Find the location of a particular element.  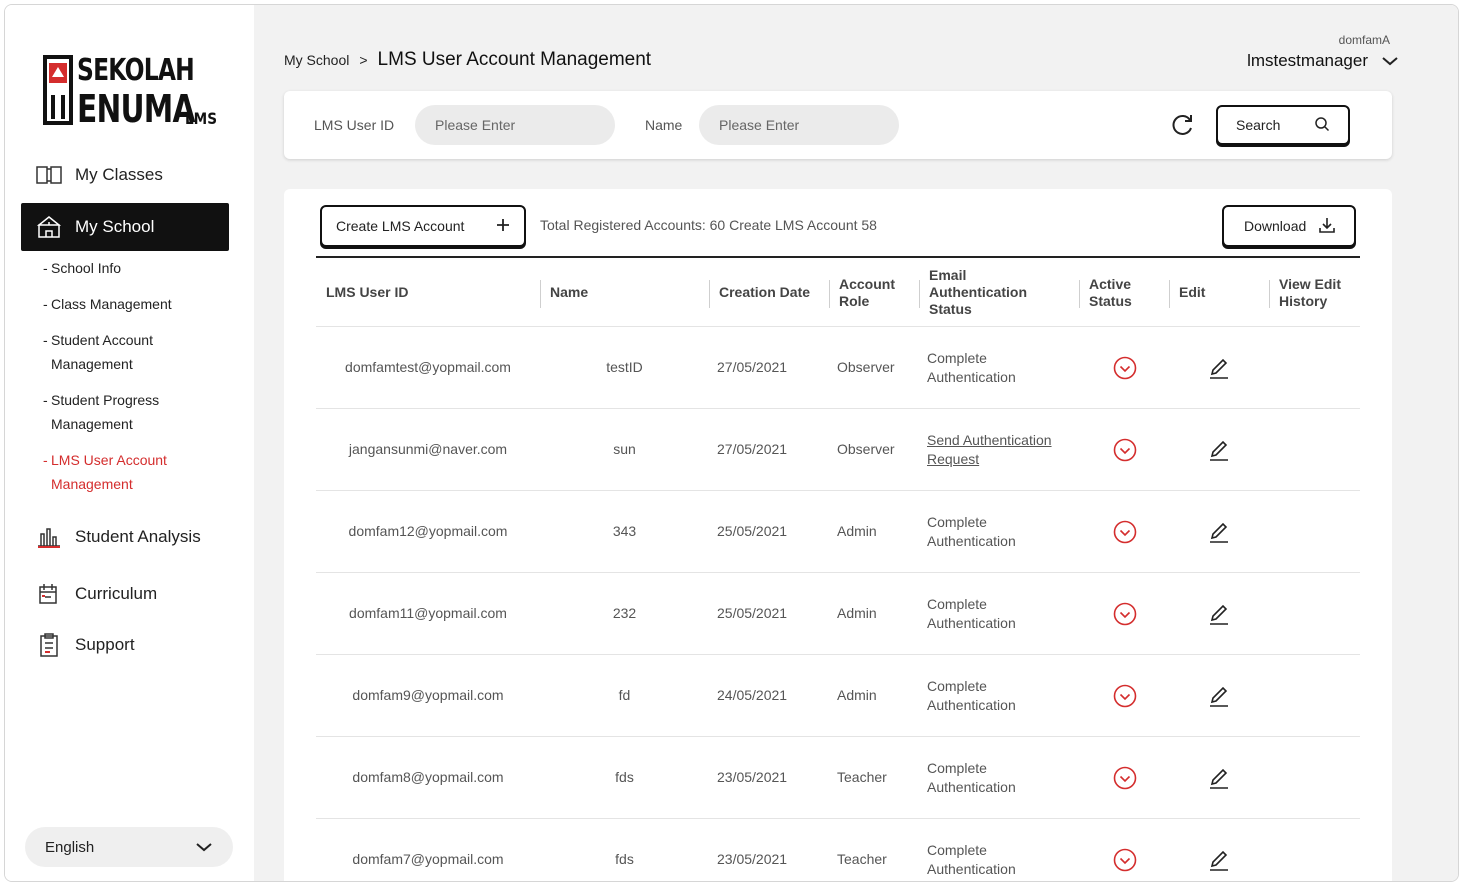

sidebar-subitem-student-progress: - Student Progress Management is located at coordinates (107, 412).